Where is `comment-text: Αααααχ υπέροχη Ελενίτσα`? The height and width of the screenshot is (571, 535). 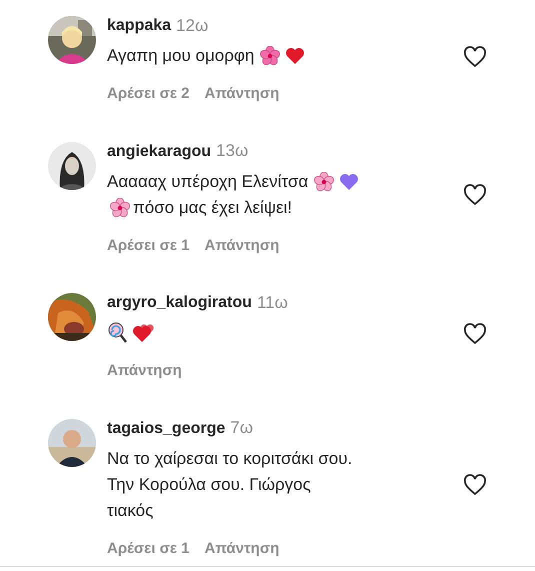 comment-text: Αααααχ υπέροχη Ελενίτσα is located at coordinates (207, 181).